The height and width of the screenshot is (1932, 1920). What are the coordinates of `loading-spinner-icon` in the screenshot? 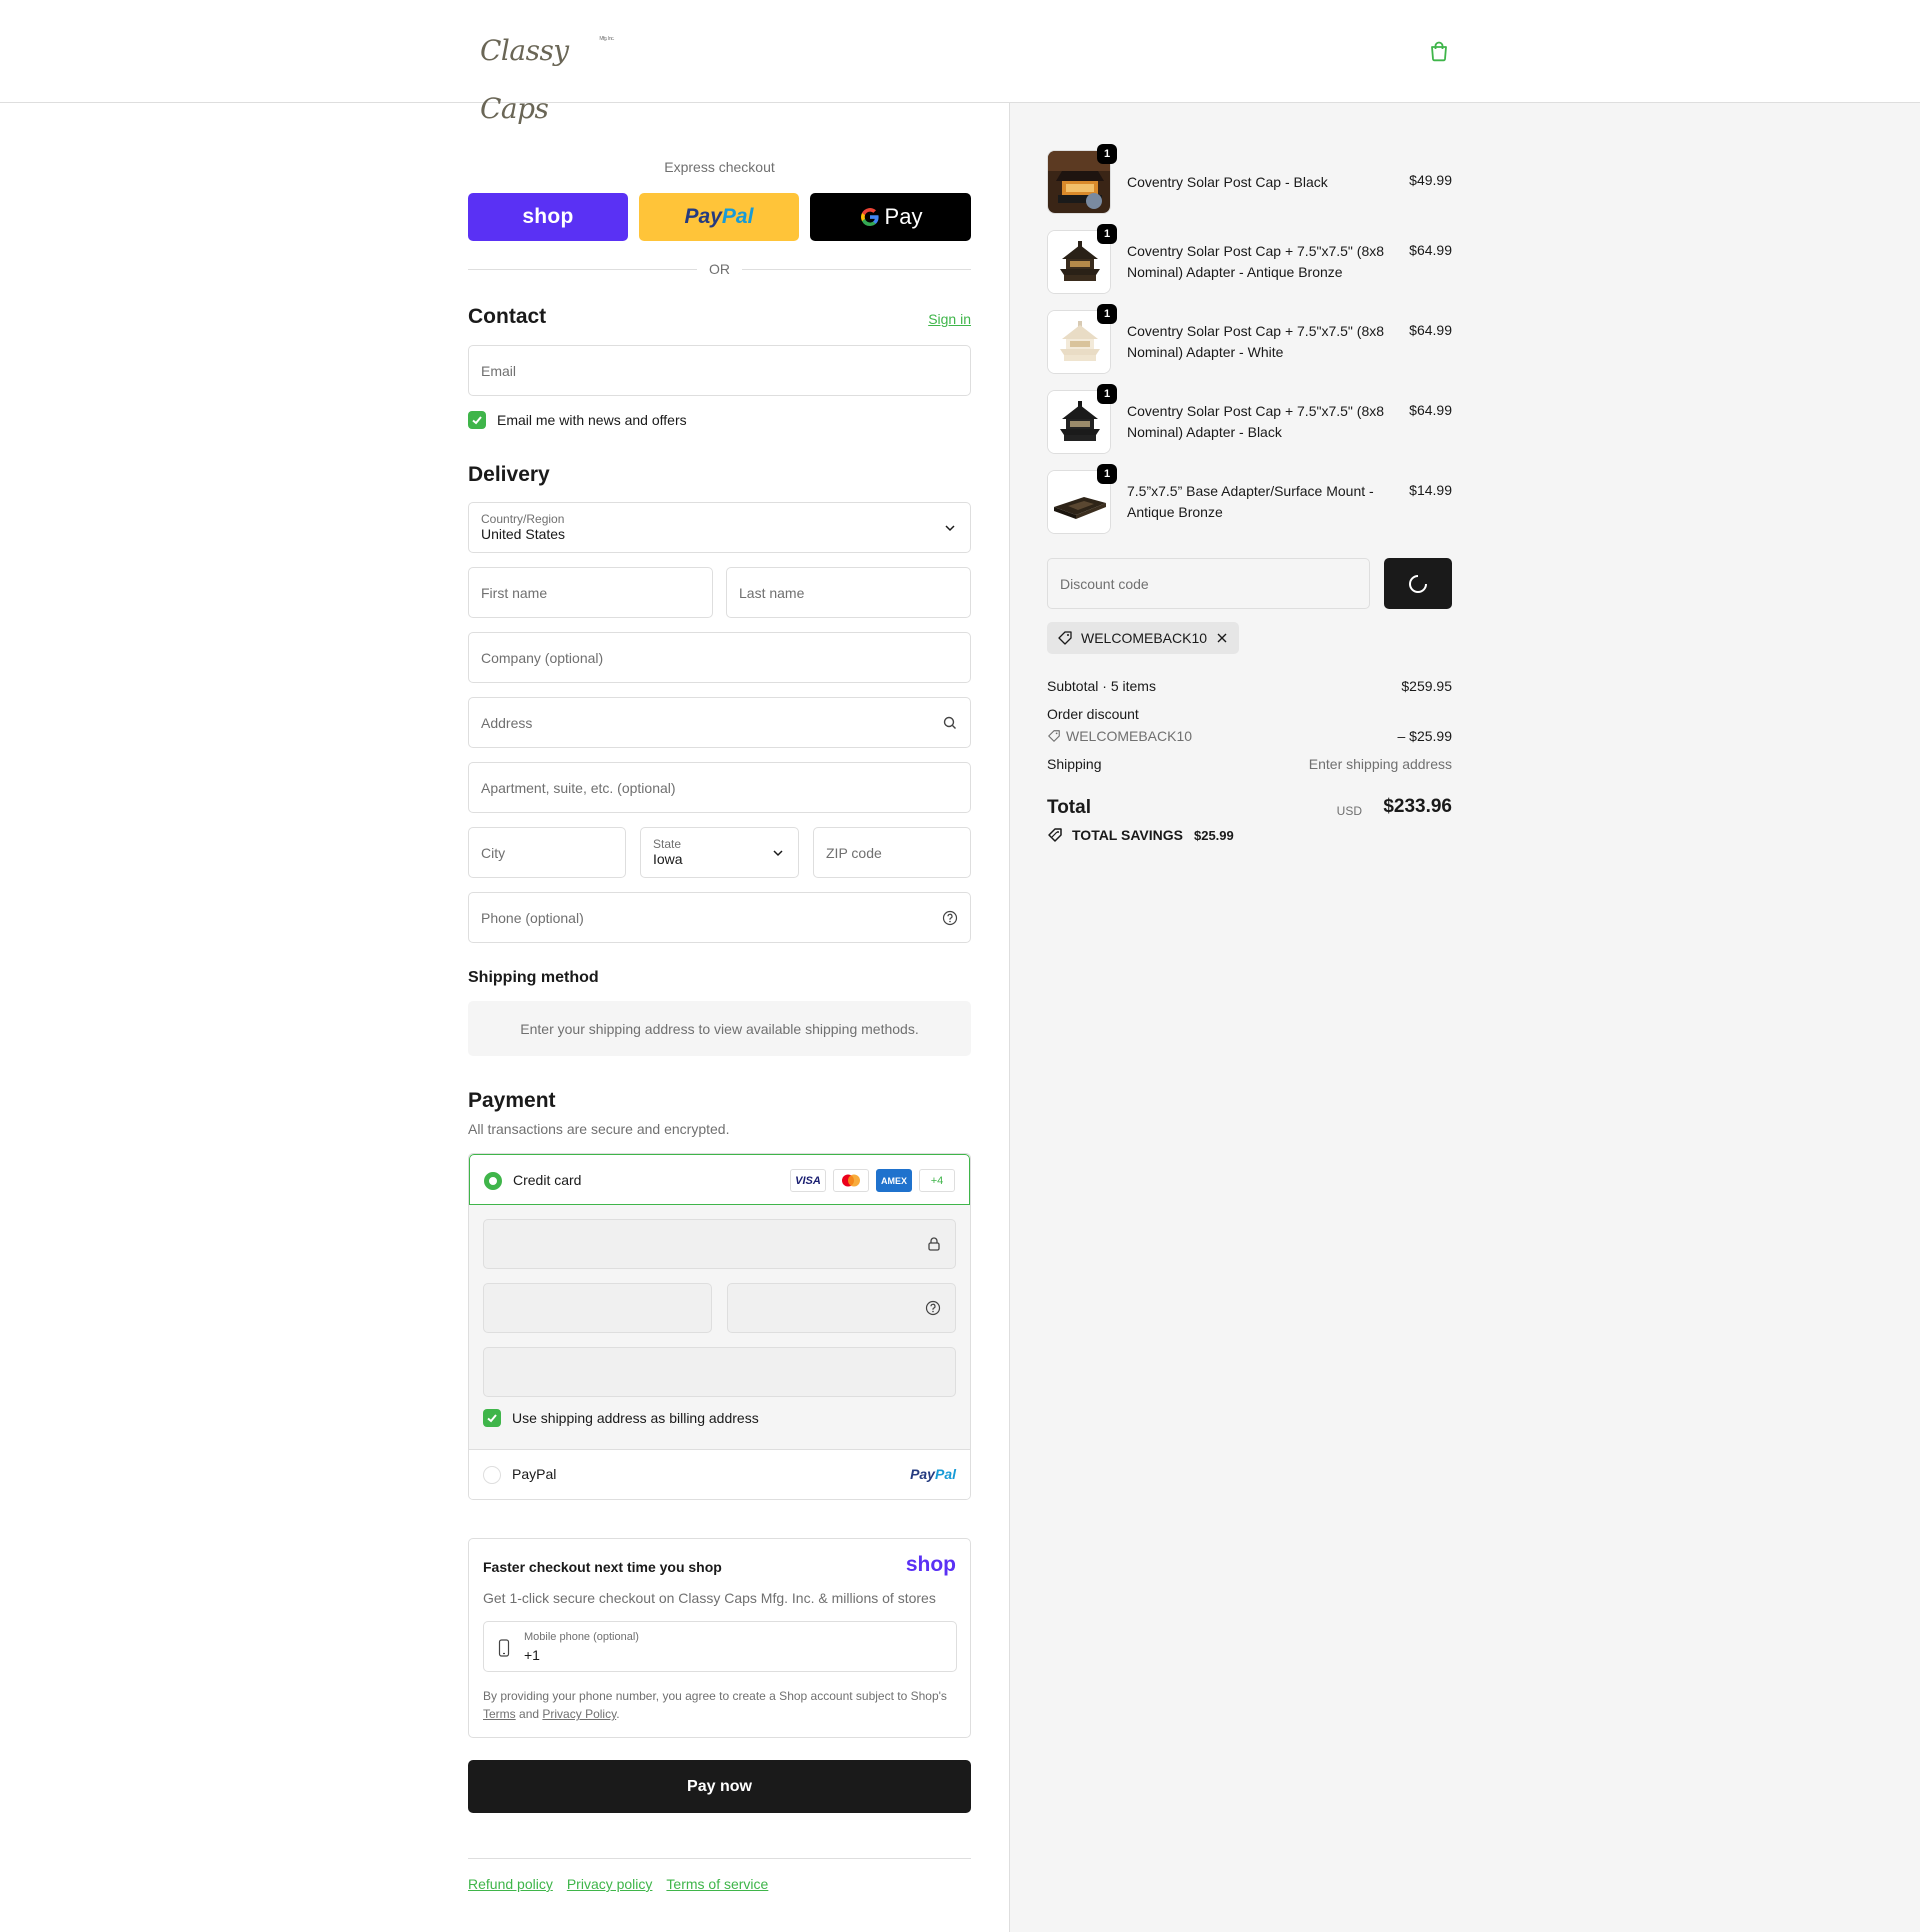 It's located at (1418, 583).